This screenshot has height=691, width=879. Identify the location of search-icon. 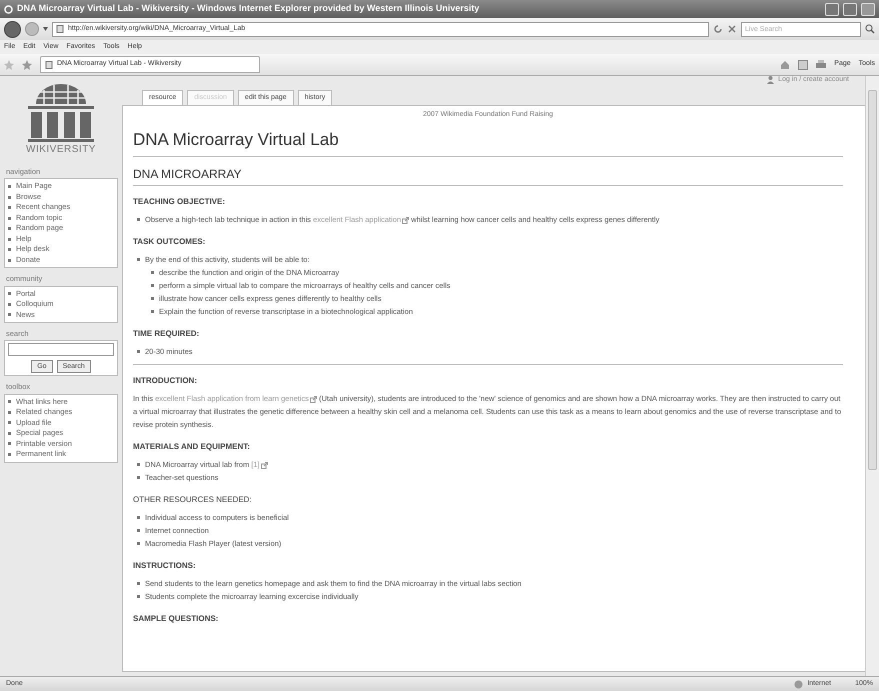
(870, 29).